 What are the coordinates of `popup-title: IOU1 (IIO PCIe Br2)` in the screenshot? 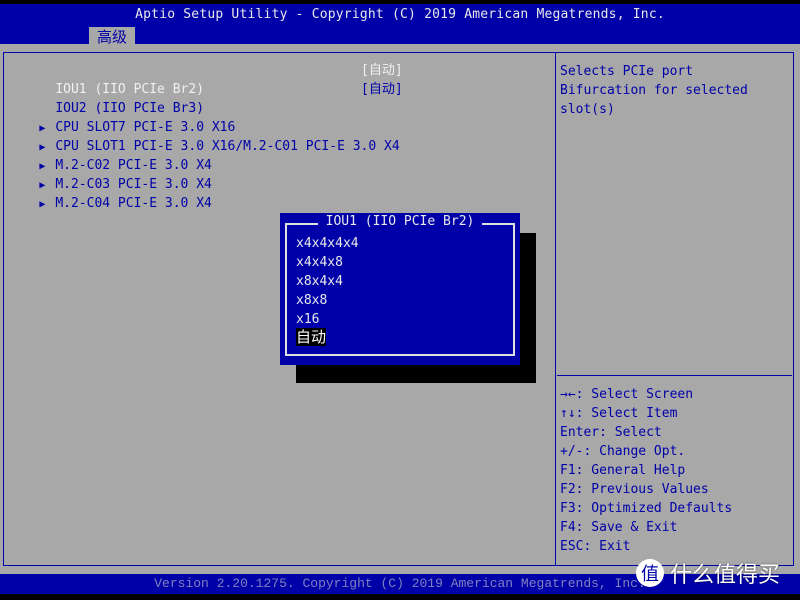 It's located at (400, 221).